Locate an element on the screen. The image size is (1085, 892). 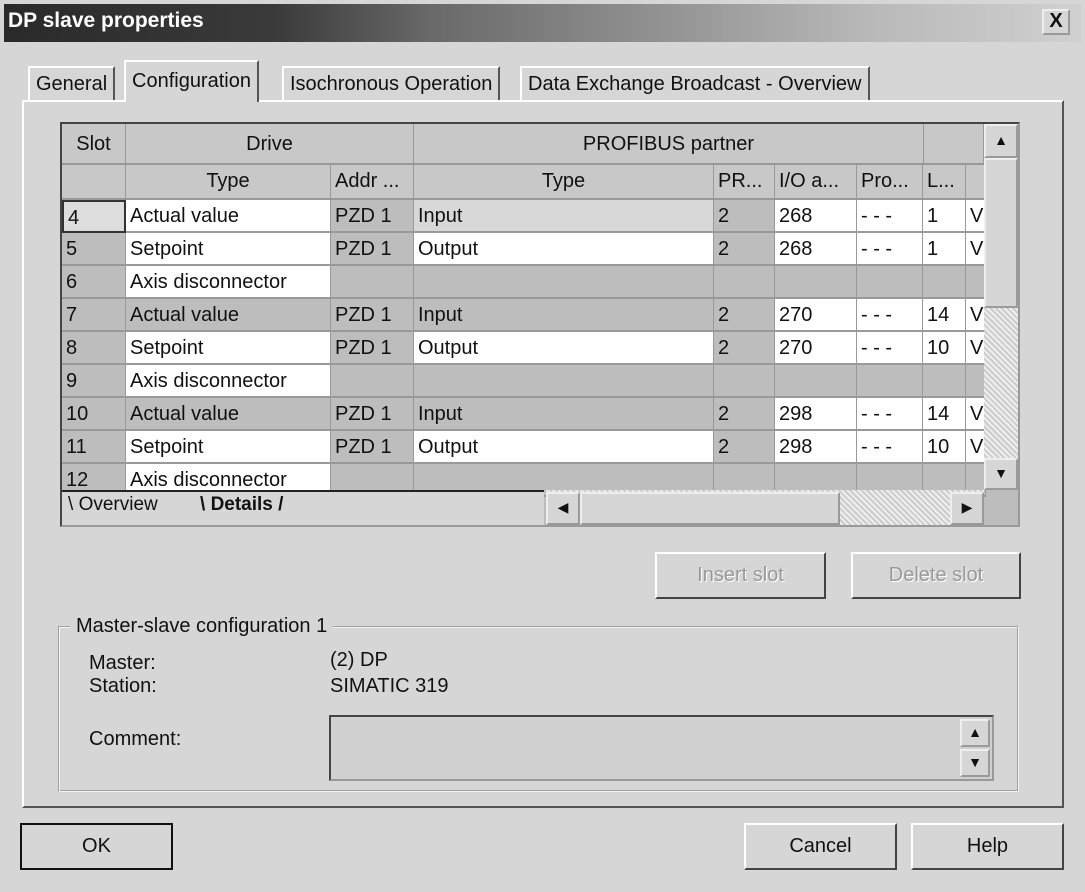
insert-slot-button: Insert slot is located at coordinates (740, 575).